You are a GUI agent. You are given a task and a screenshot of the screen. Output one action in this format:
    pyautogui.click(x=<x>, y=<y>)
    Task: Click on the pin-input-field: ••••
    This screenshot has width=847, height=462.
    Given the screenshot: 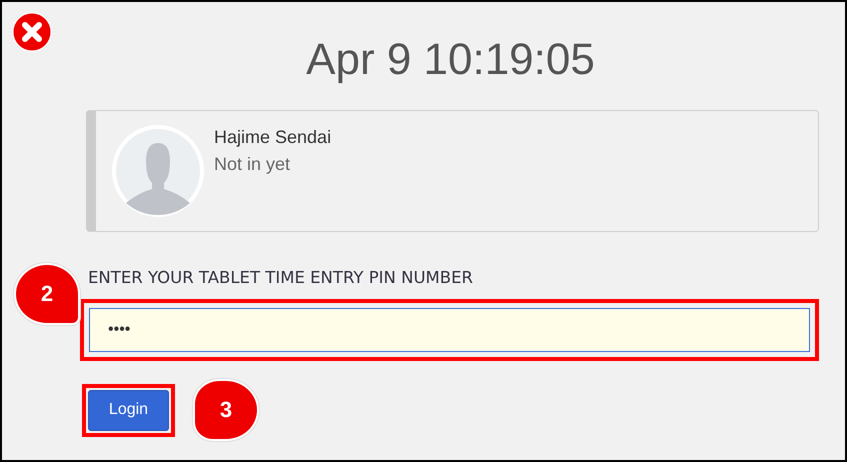 What is the action you would take?
    pyautogui.click(x=449, y=330)
    